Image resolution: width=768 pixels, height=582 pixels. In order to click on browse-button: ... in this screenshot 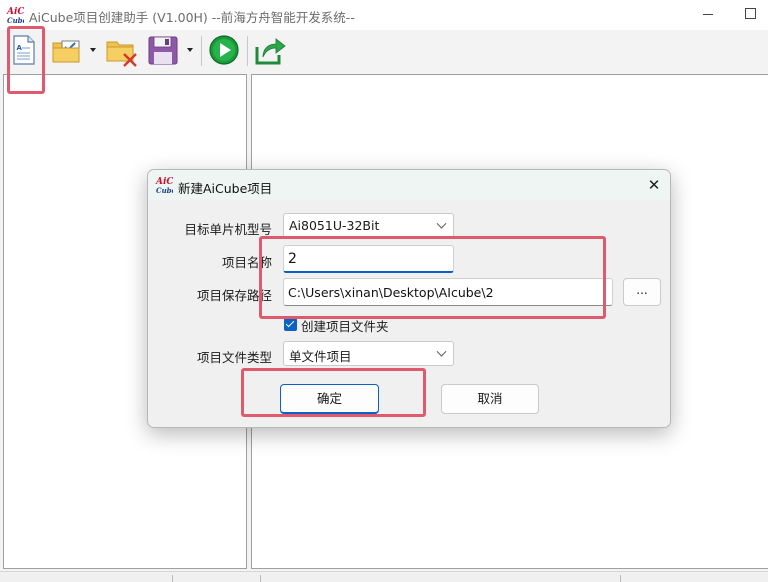, I will do `click(642, 292)`.